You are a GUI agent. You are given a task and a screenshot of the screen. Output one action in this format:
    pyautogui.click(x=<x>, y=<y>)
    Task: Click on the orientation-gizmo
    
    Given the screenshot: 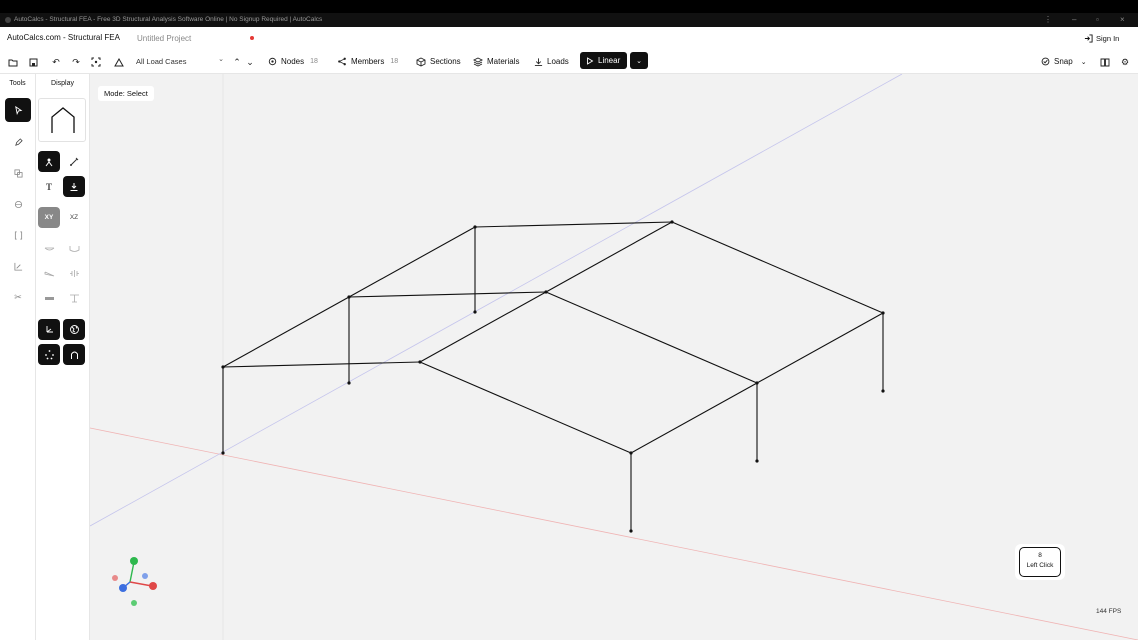 What is the action you would take?
    pyautogui.click(x=134, y=581)
    